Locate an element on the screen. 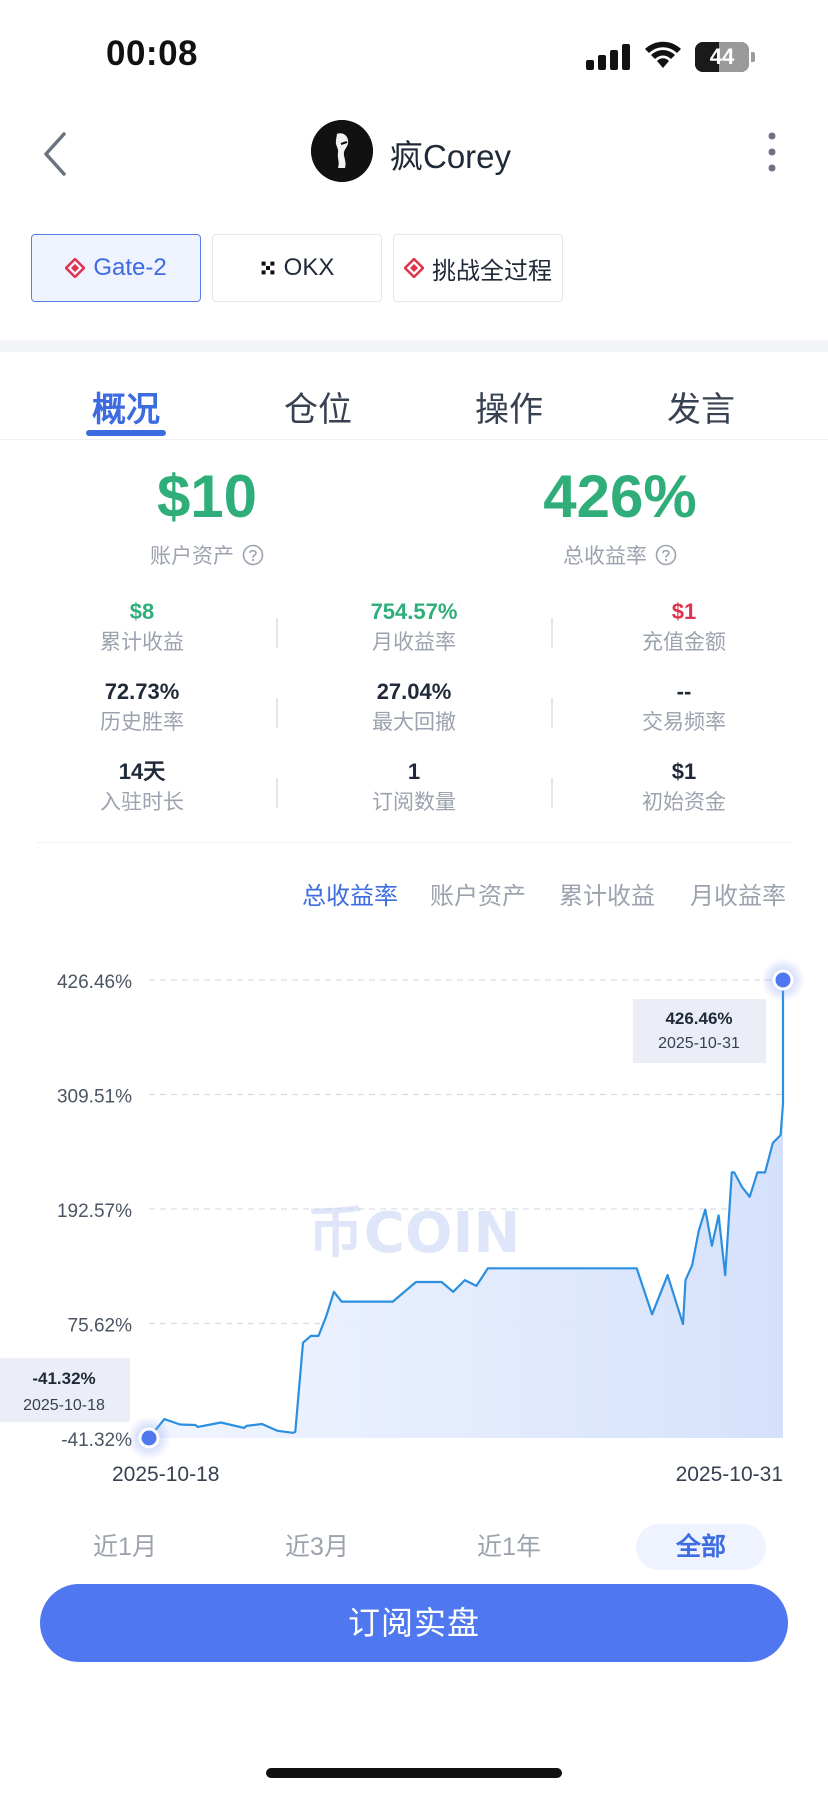  total-return-value: 426% is located at coordinates (620, 496).